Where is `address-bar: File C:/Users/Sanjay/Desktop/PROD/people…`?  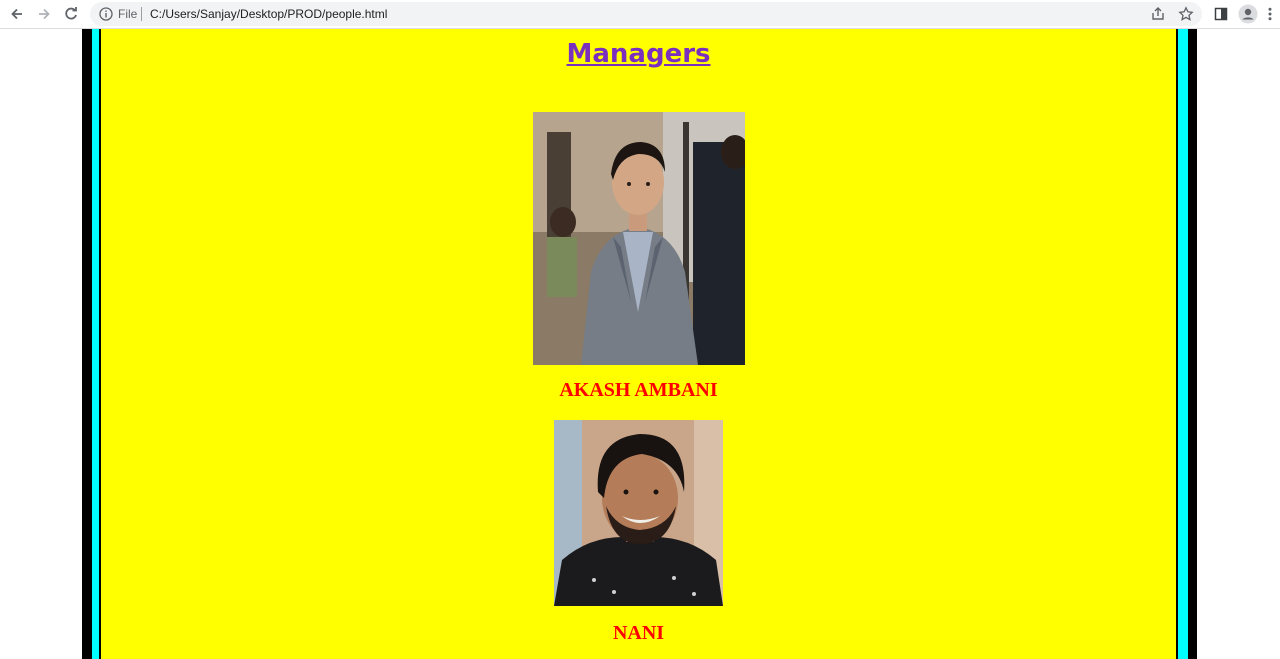 address-bar: File C:/Users/Sanjay/Desktop/PROD/people… is located at coordinates (646, 14).